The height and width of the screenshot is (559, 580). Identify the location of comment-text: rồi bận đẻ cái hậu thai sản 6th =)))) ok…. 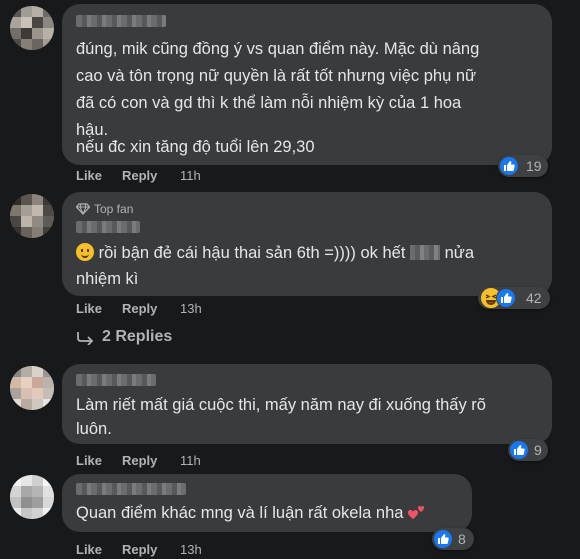
(252, 253).